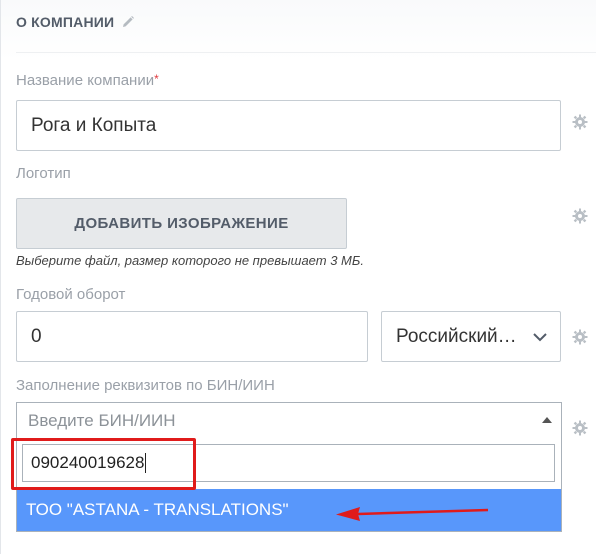 This screenshot has width=596, height=554. I want to click on company-name-input: Рога и Копыта, so click(288, 125).